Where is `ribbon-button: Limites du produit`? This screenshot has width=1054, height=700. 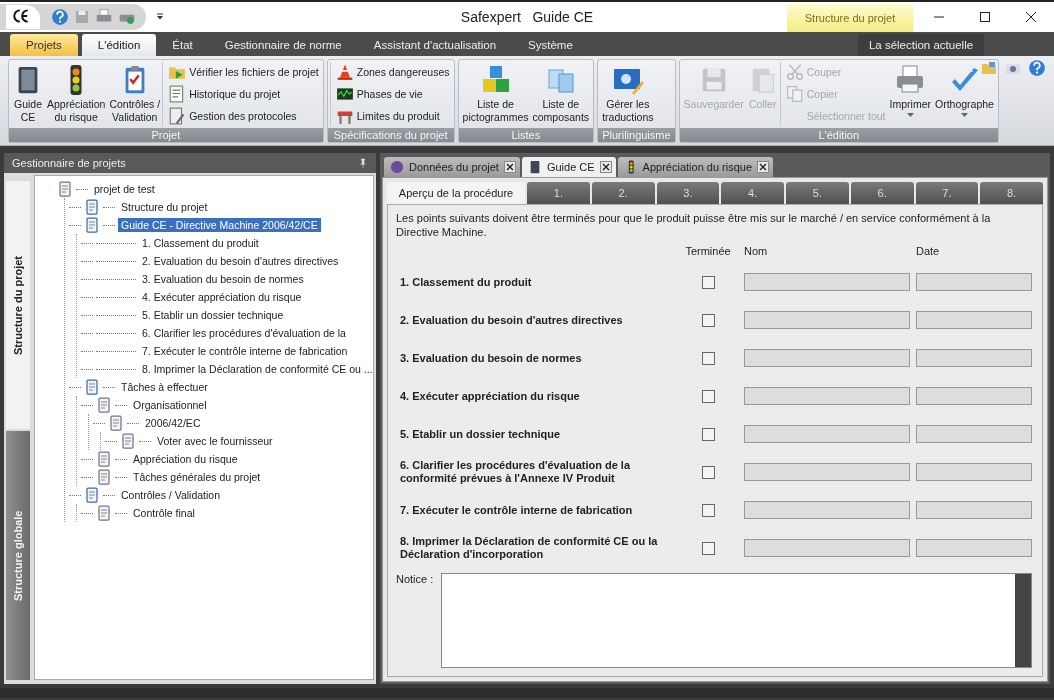 ribbon-button: Limites du produit is located at coordinates (392, 116).